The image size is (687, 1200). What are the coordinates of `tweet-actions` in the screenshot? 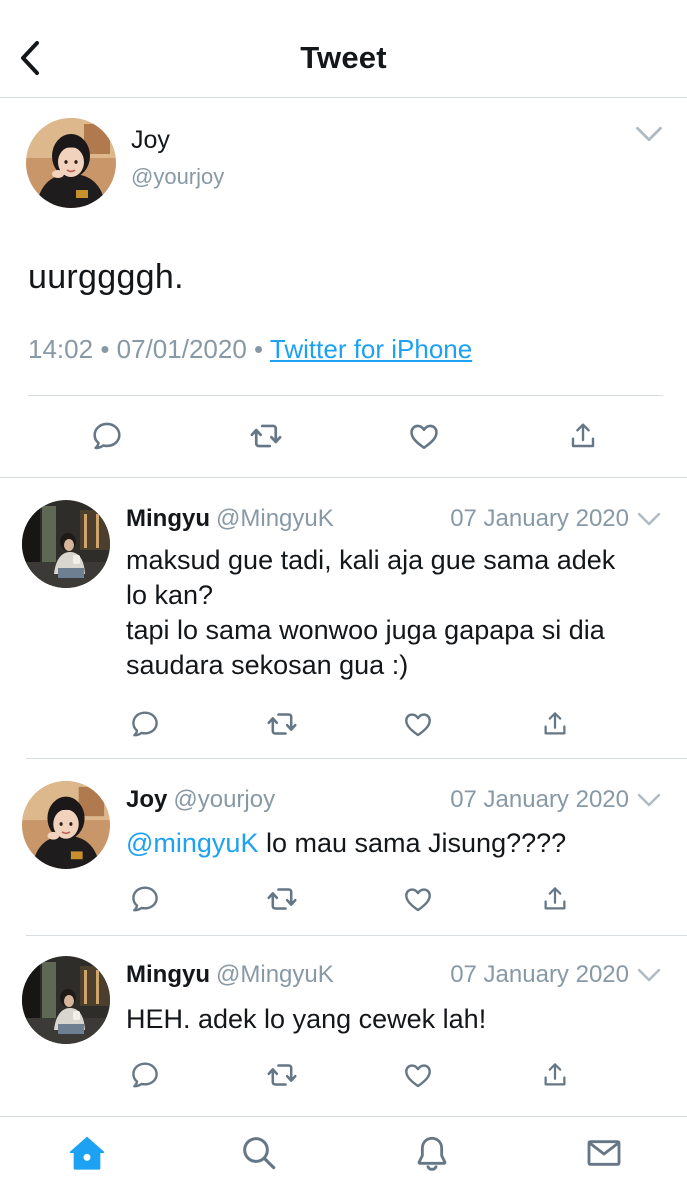 It's located at (343, 436).